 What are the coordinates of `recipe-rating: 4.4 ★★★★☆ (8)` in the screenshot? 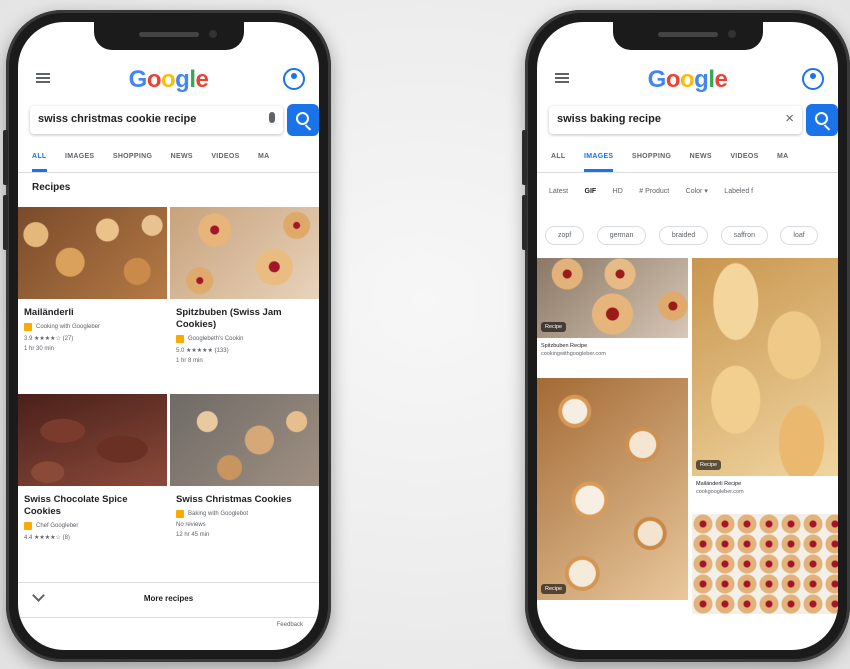 It's located at (47, 538).